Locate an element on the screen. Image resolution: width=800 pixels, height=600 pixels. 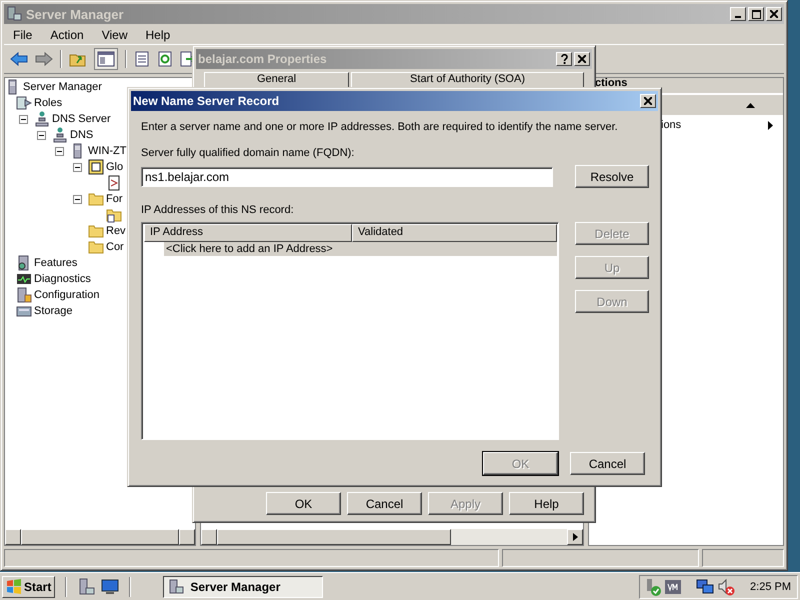
clock: 2:25 PM is located at coordinates (770, 586).